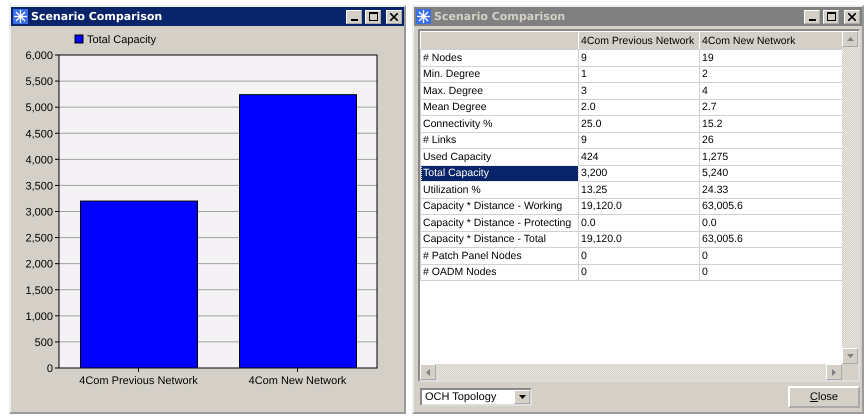 This screenshot has height=419, width=864. Describe the element at coordinates (499, 58) in the screenshot. I see `row-label: # Nodes` at that location.